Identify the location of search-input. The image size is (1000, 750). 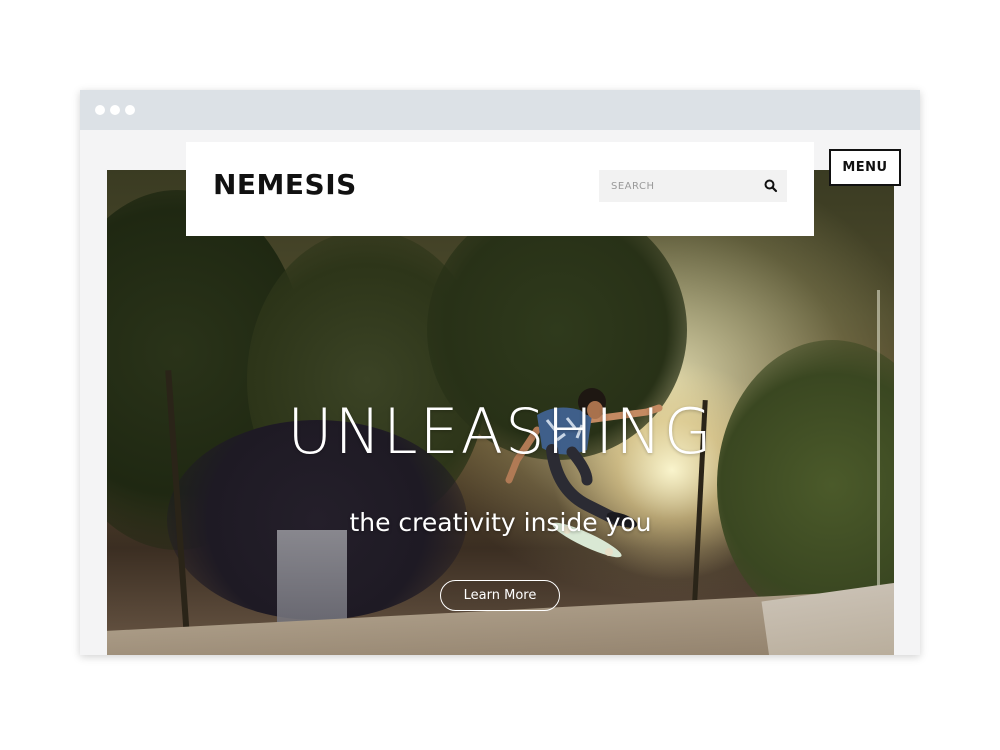
(674, 186).